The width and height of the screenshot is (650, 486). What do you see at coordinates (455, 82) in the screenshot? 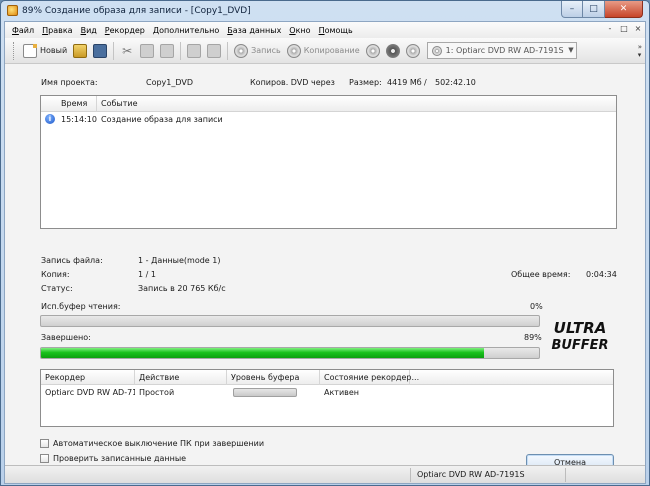
I see `size-time-value: 502:42.10` at bounding box center [455, 82].